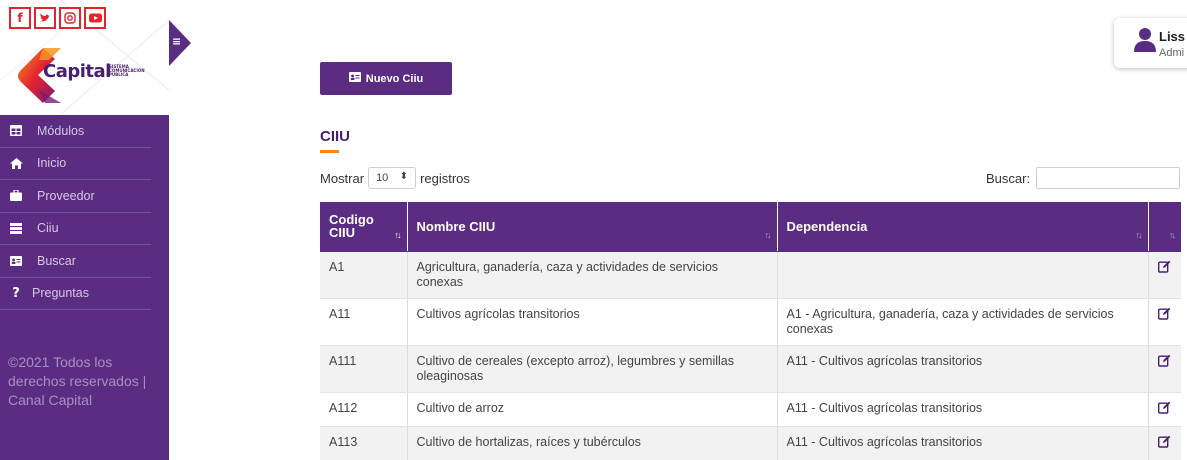 Image resolution: width=1187 pixels, height=460 pixels. Describe the element at coordinates (827, 226) in the screenshot. I see `column-header-label: Dependencia` at that location.